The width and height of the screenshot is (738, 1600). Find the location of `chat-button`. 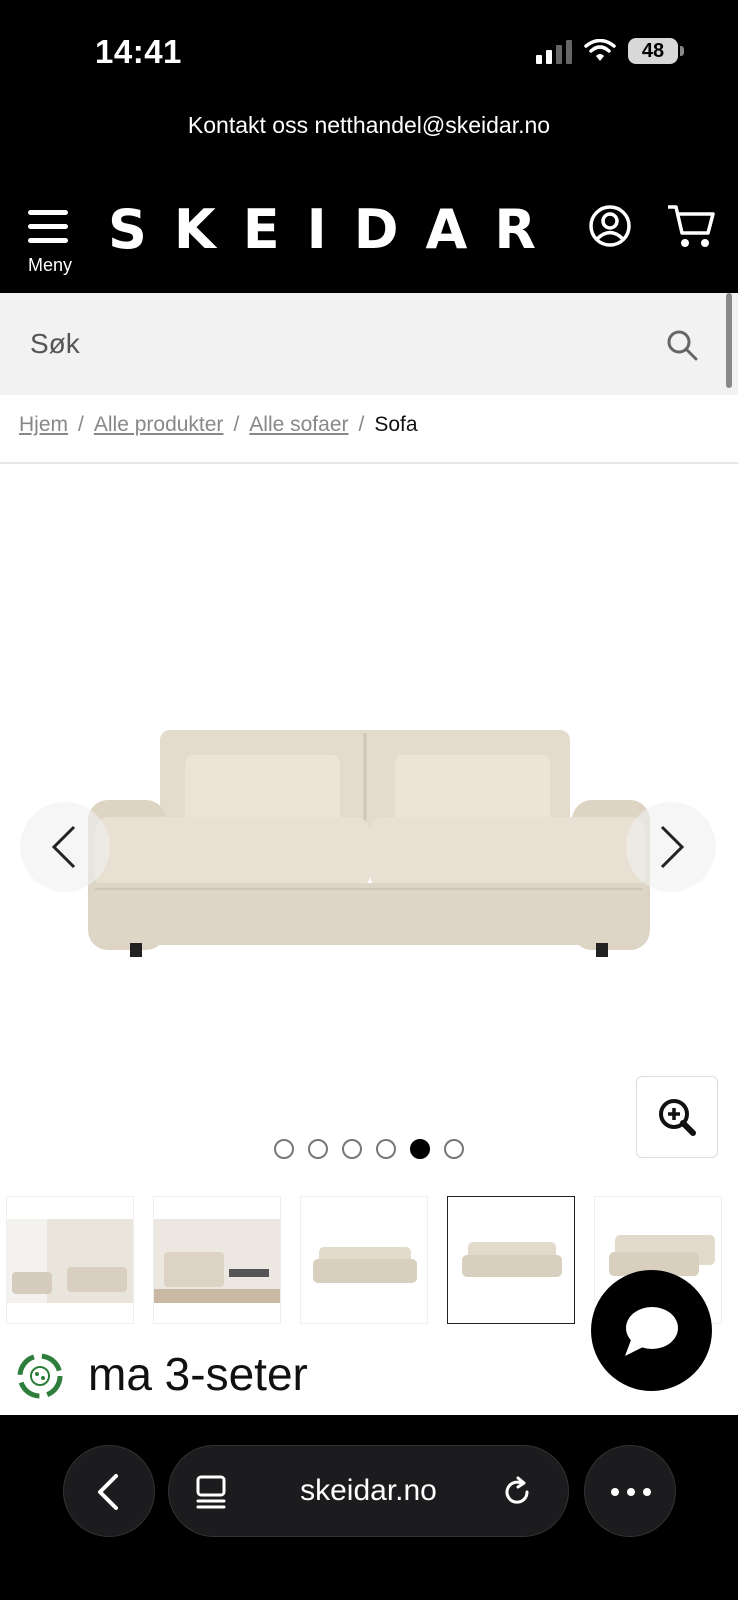

chat-button is located at coordinates (651, 1330).